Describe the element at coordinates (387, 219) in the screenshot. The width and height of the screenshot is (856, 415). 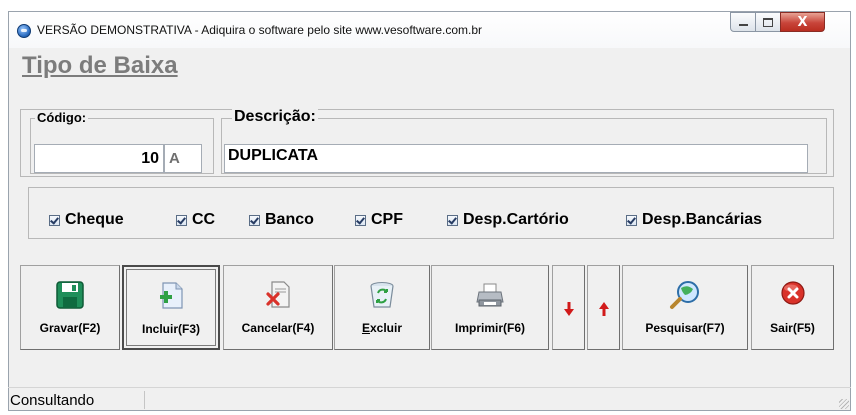
I see `checkbox-label: CPF` at that location.